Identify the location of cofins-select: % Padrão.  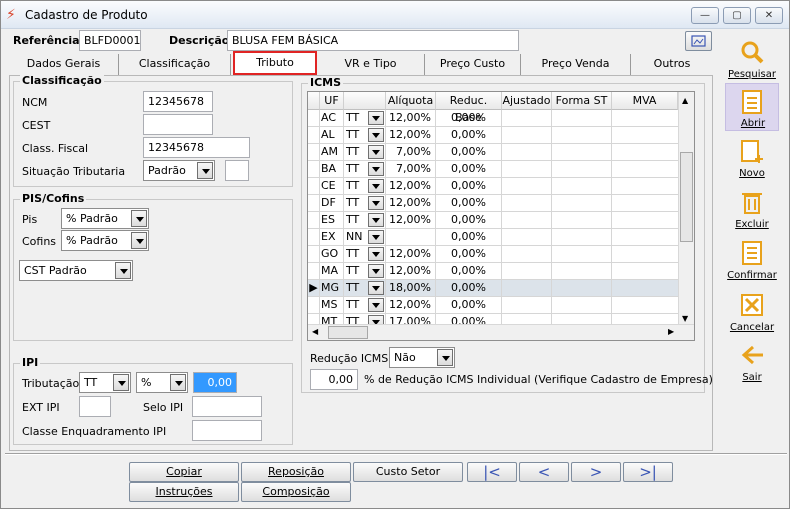
(105, 240).